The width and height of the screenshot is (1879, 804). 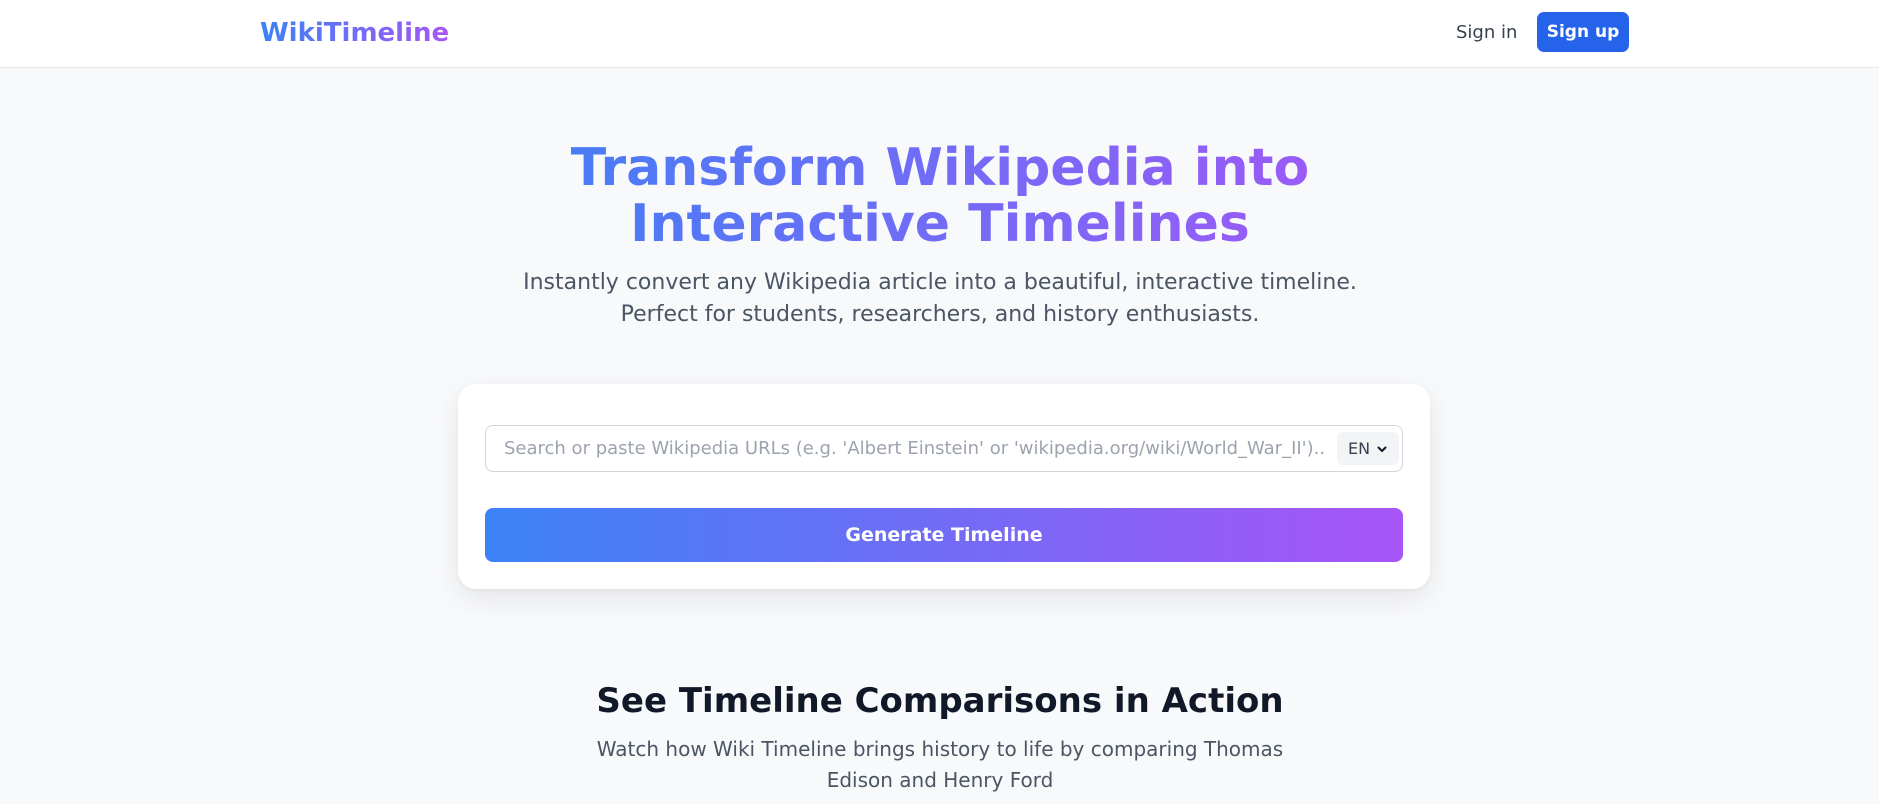 I want to click on search-card: EN Generate Timeline, so click(x=944, y=486).